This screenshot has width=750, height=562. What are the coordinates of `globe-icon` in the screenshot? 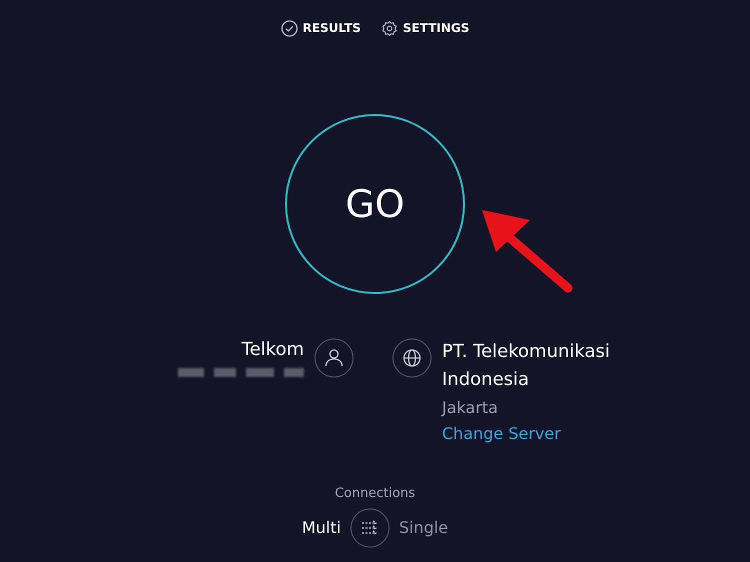 It's located at (412, 358).